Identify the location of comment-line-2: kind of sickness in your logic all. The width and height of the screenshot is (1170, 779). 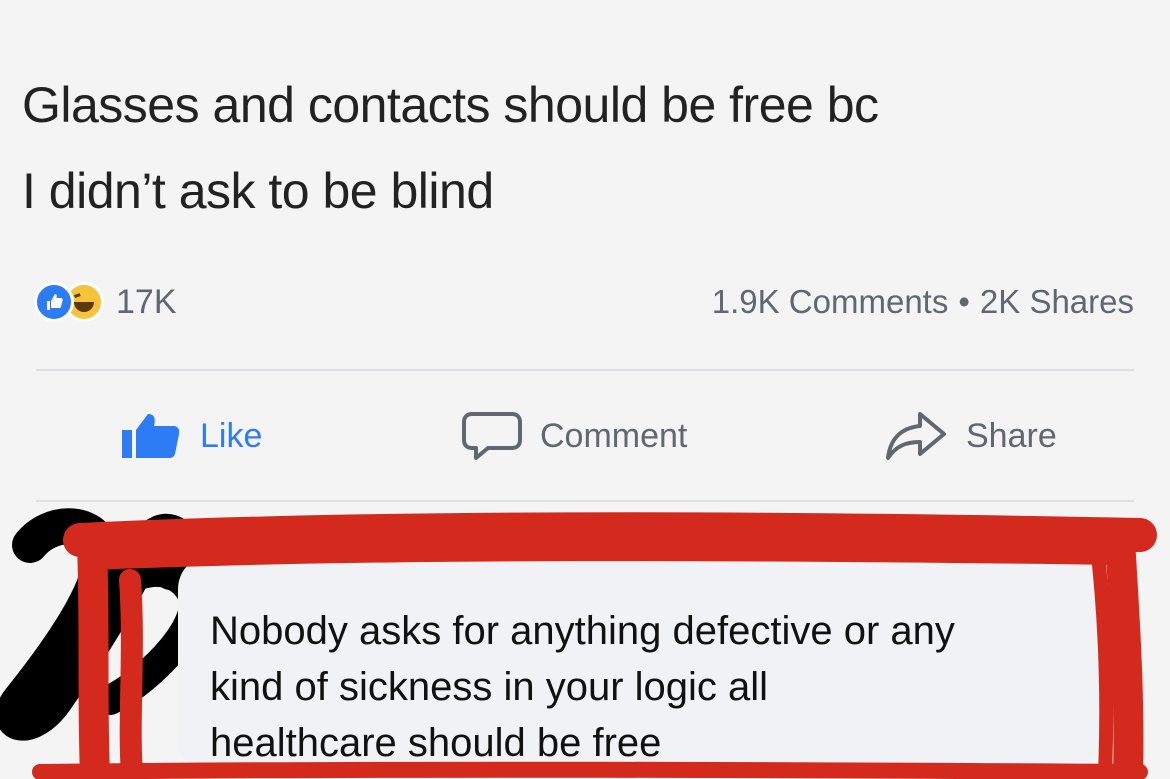
(489, 687).